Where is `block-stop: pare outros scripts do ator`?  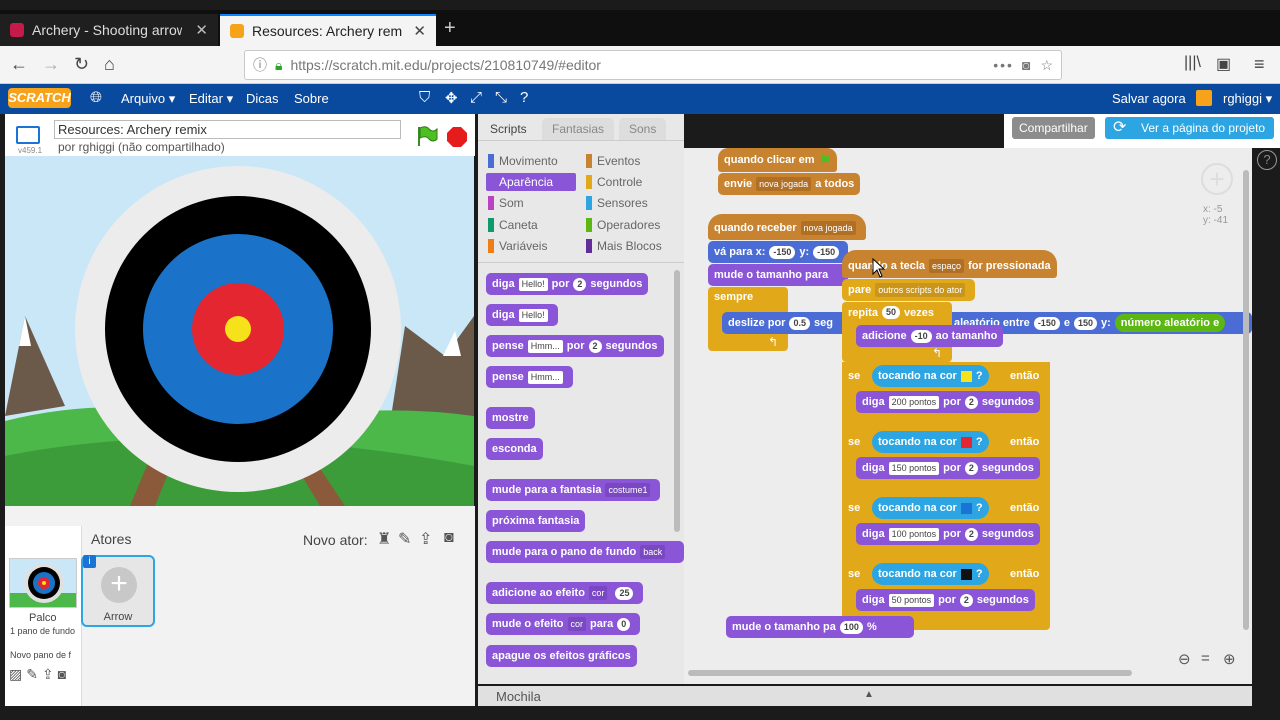 block-stop: pare outros scripts do ator is located at coordinates (909, 290).